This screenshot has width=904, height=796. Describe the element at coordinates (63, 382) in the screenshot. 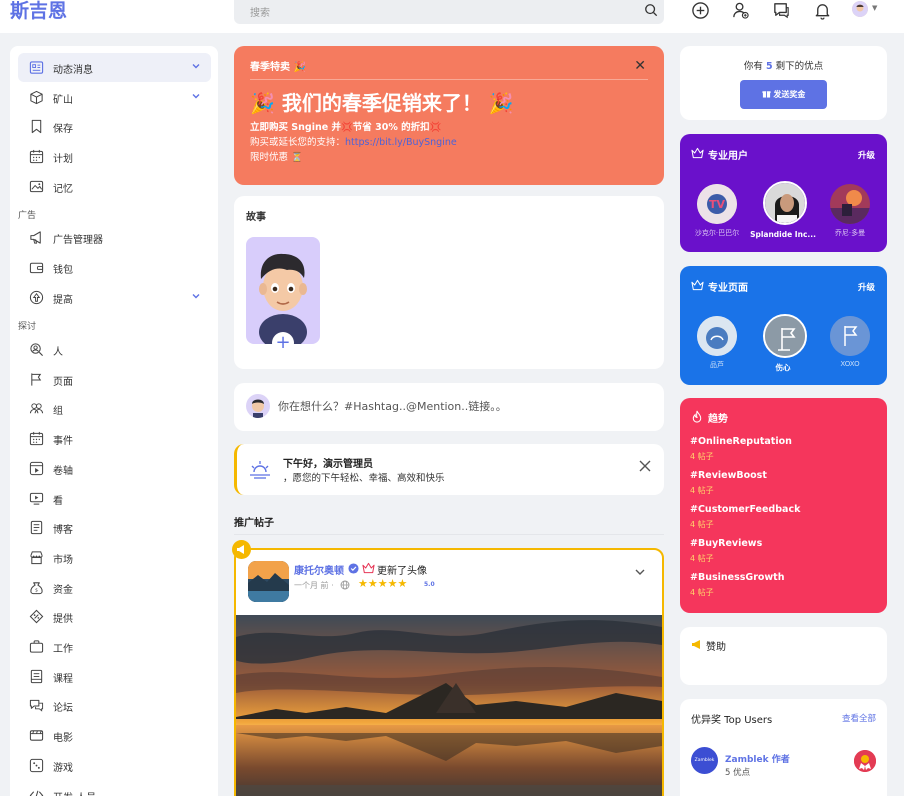

I see `sidebar-item-label: 页面` at that location.